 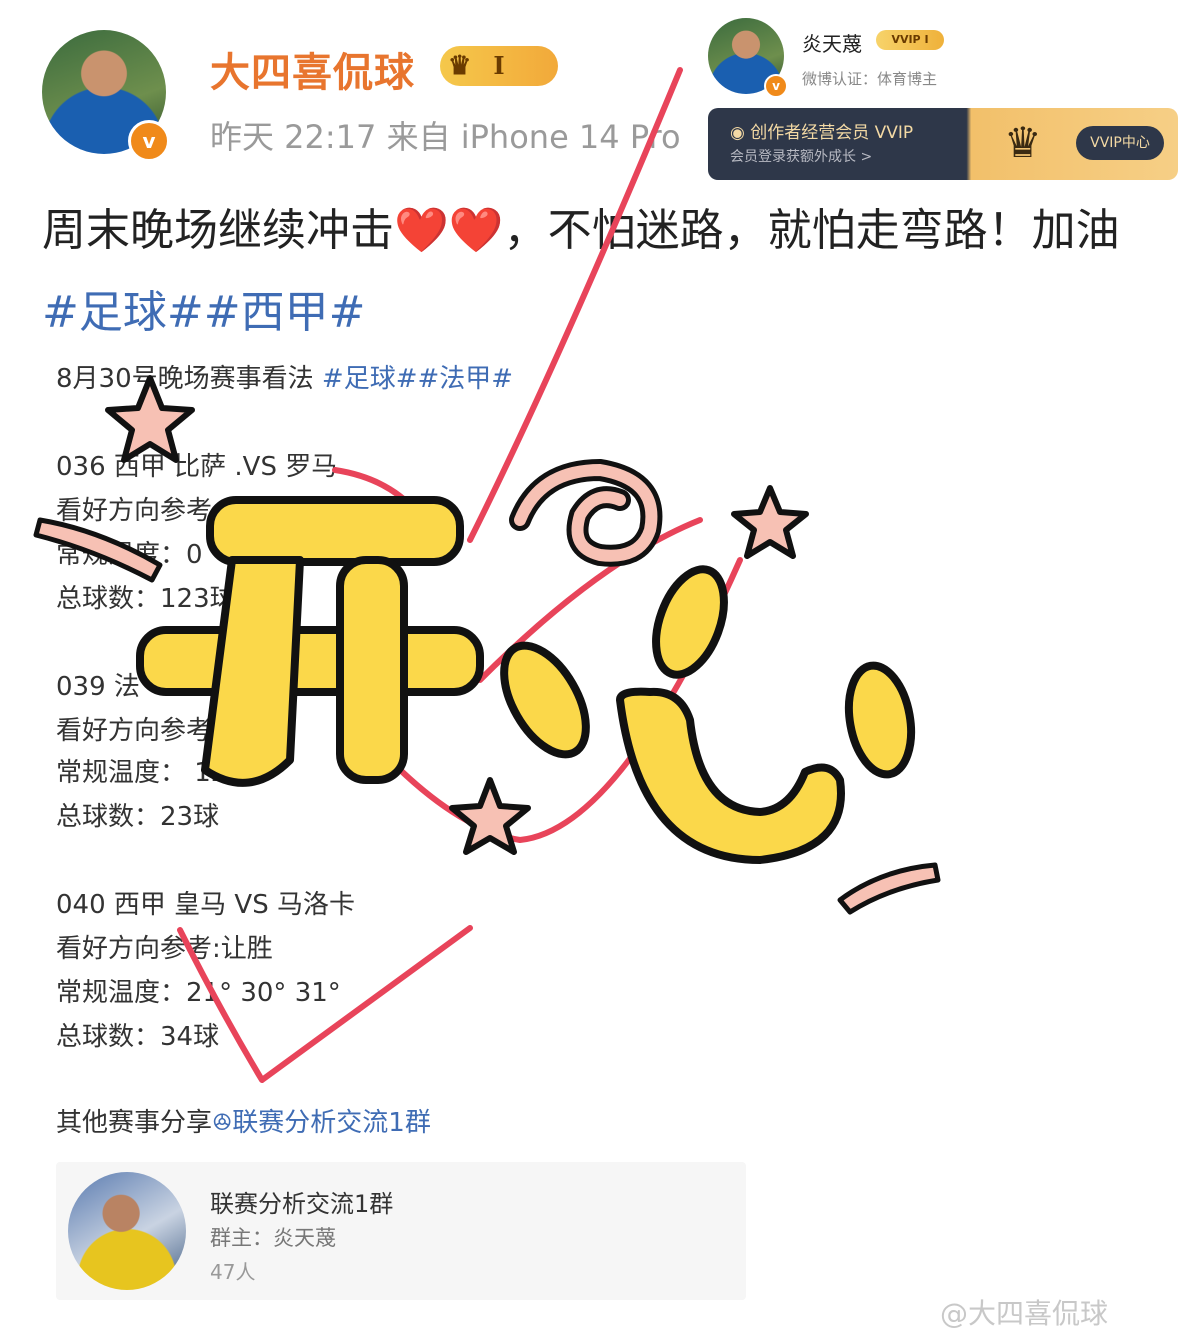 What do you see at coordinates (138, 1037) in the screenshot?
I see `match3-goals: 总球数：34球` at bounding box center [138, 1037].